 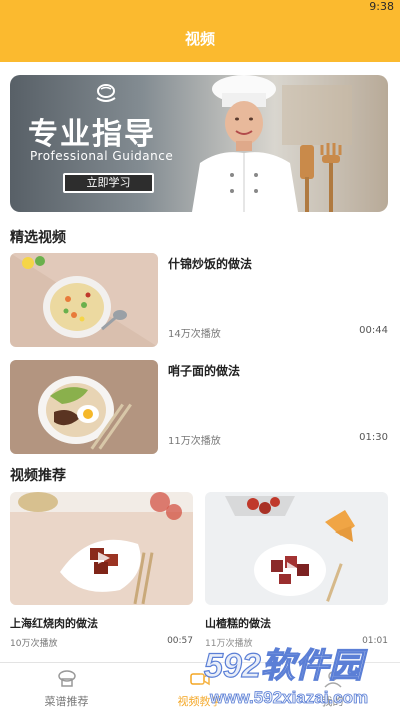 I want to click on chef-logo-icon, so click(x=106, y=93).